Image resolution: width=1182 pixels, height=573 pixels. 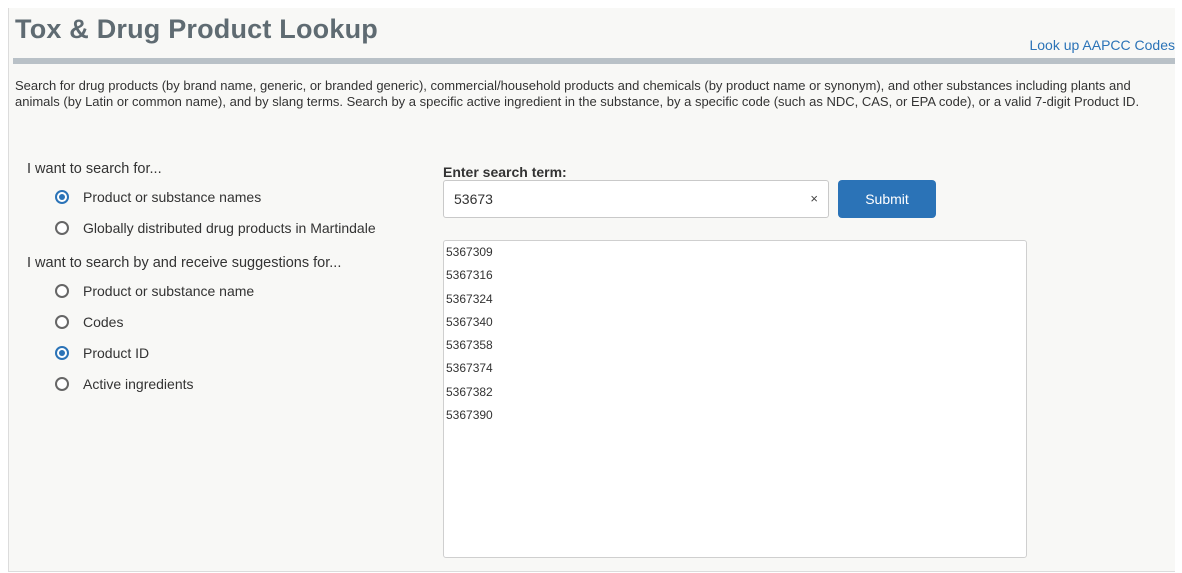 What do you see at coordinates (505, 172) in the screenshot?
I see `search-term-label: Enter search term:` at bounding box center [505, 172].